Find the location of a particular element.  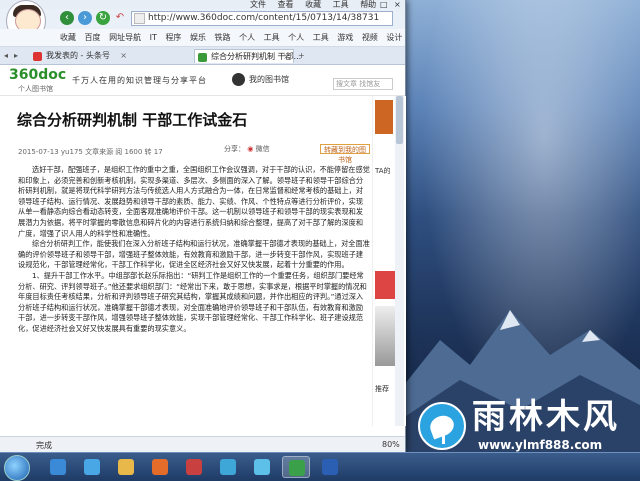

zoom-level: 80% is located at coordinates (391, 444).